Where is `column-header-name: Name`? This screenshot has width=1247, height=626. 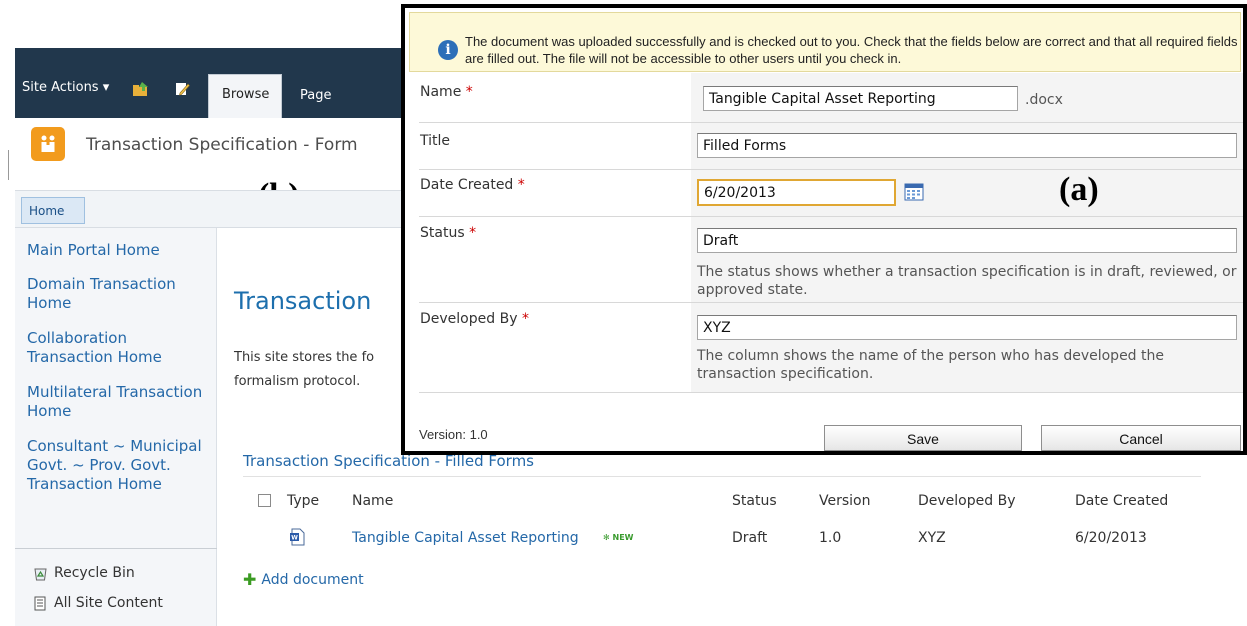 column-header-name: Name is located at coordinates (372, 501).